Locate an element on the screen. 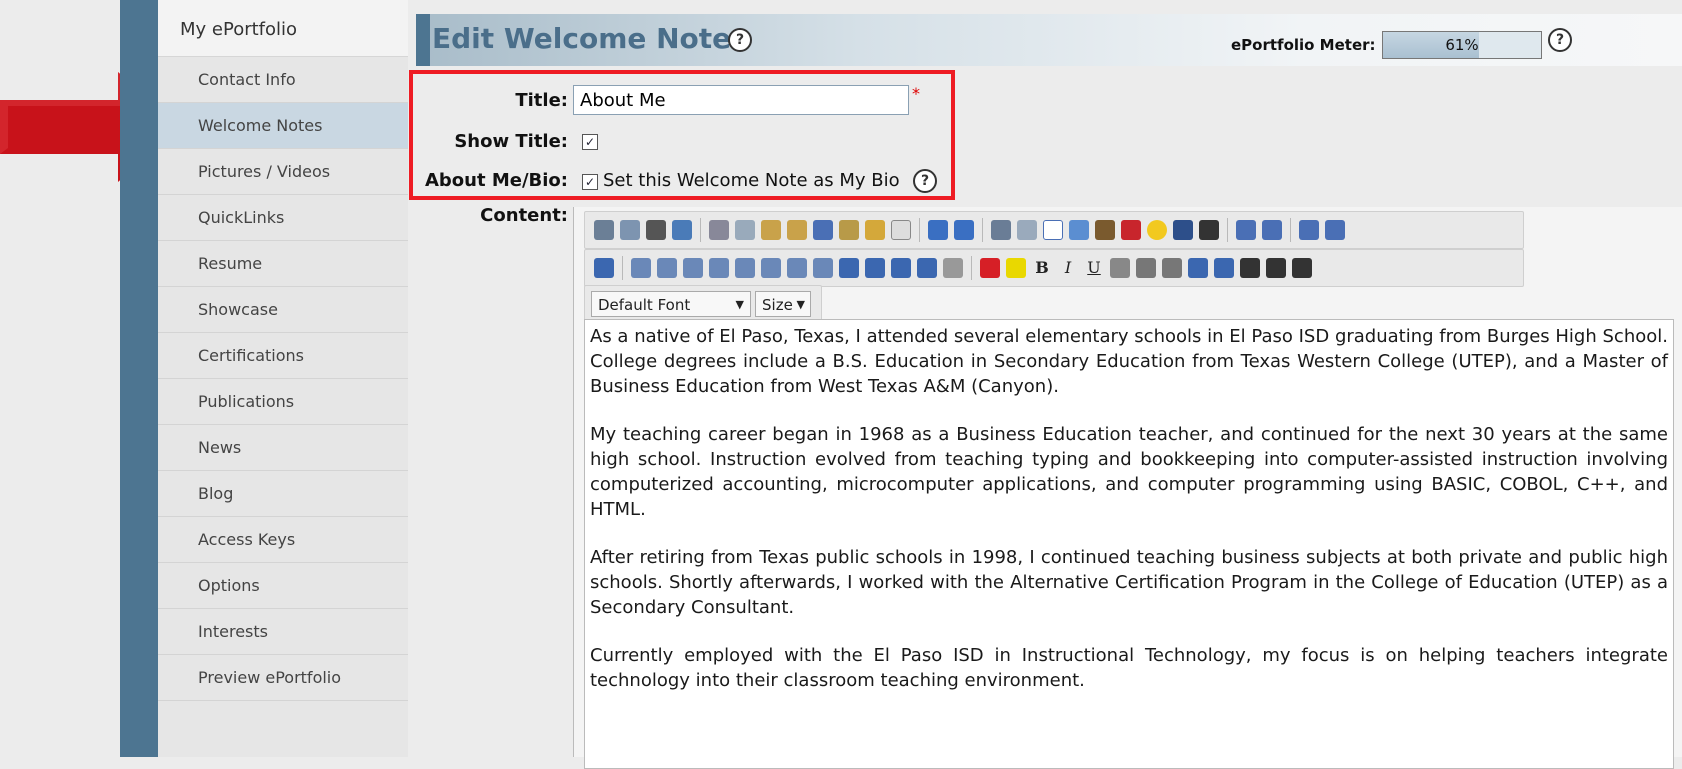  align-right-icon is located at coordinates (1302, 268).